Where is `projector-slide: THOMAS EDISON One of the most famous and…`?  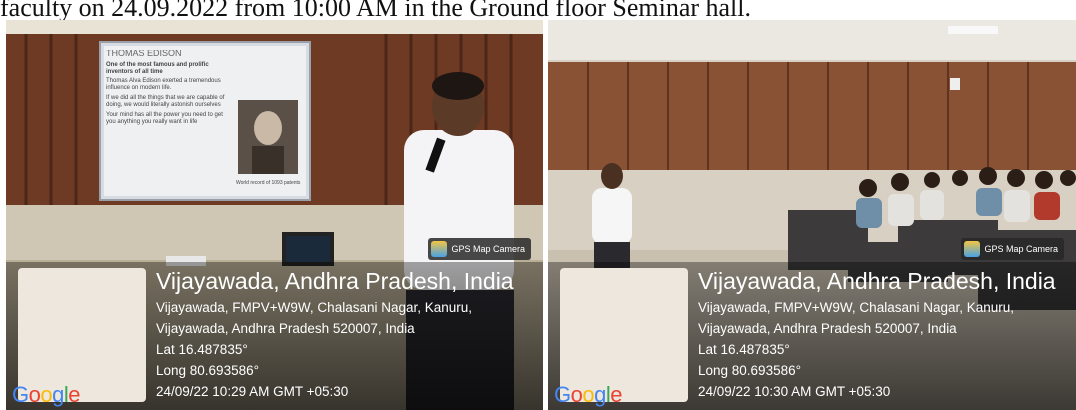 projector-slide: THOMAS EDISON One of the most famous and… is located at coordinates (205, 122).